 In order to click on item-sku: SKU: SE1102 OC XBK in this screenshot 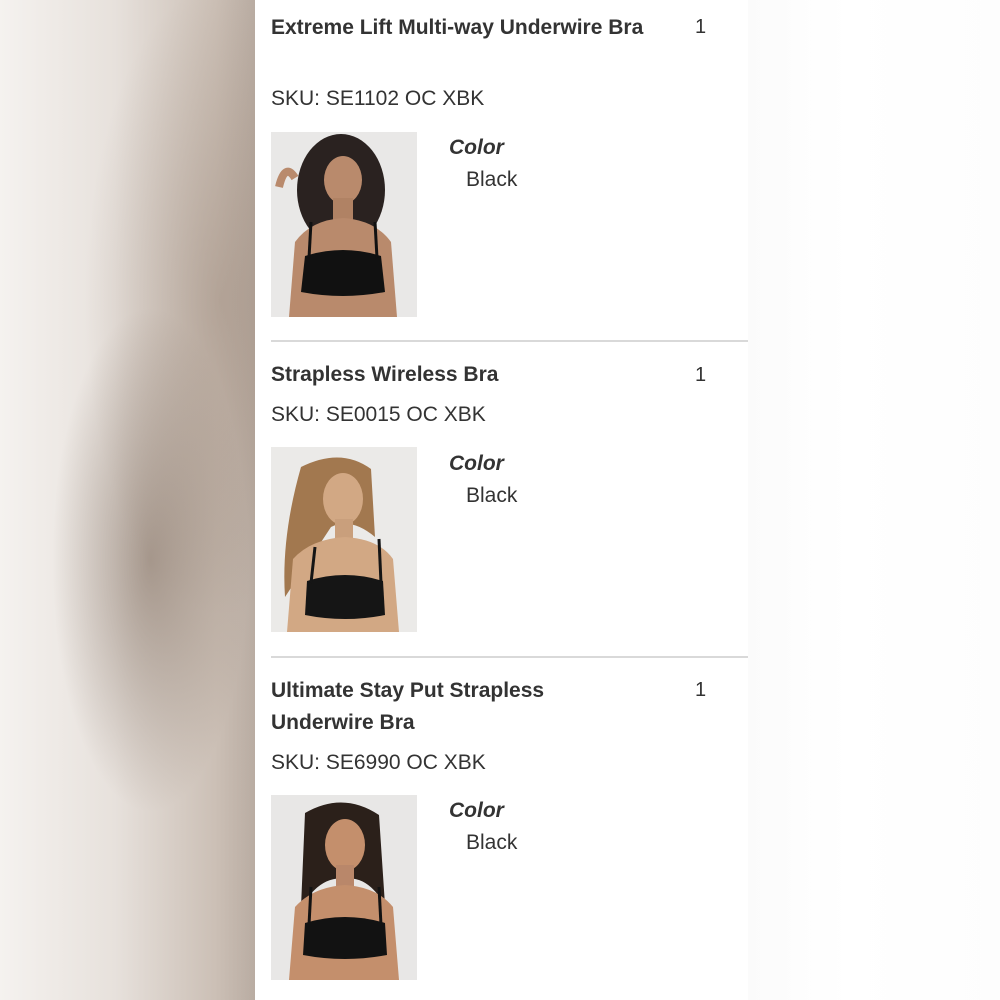, I will do `click(378, 98)`.